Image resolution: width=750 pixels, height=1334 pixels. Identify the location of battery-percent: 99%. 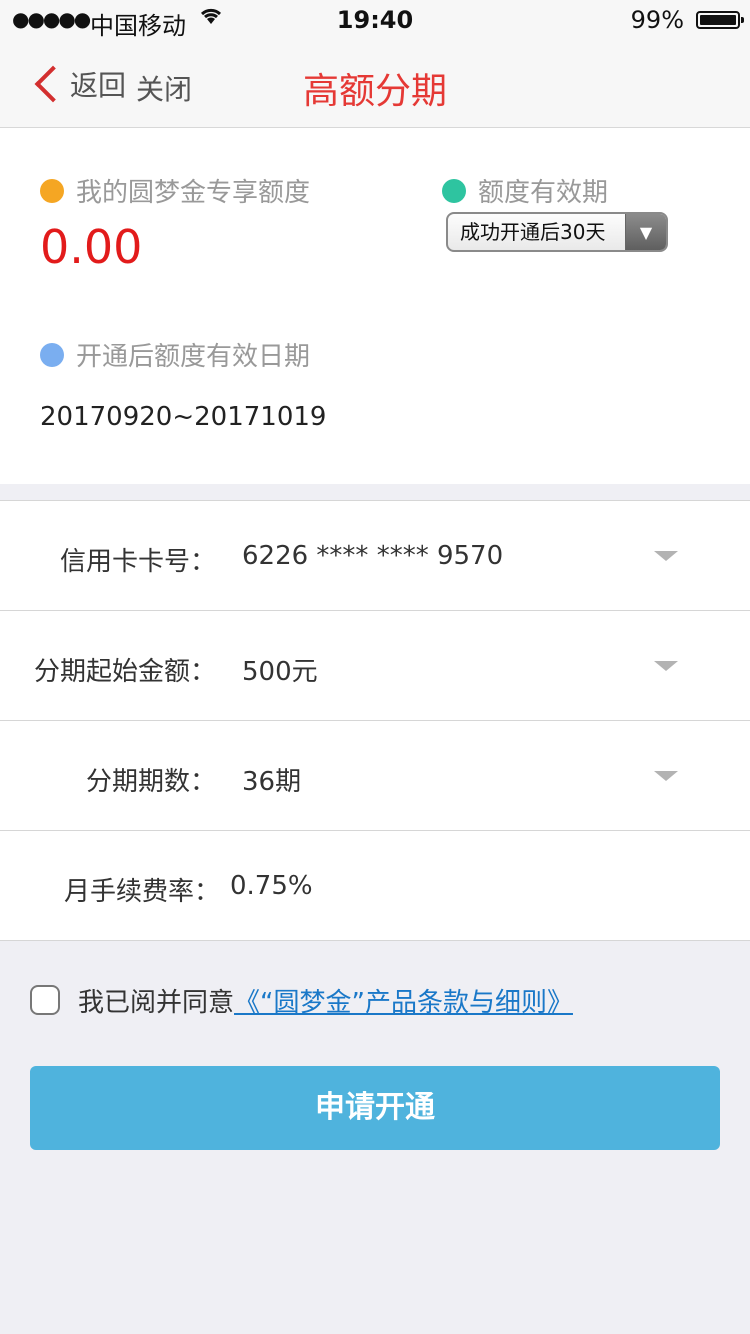
(657, 20).